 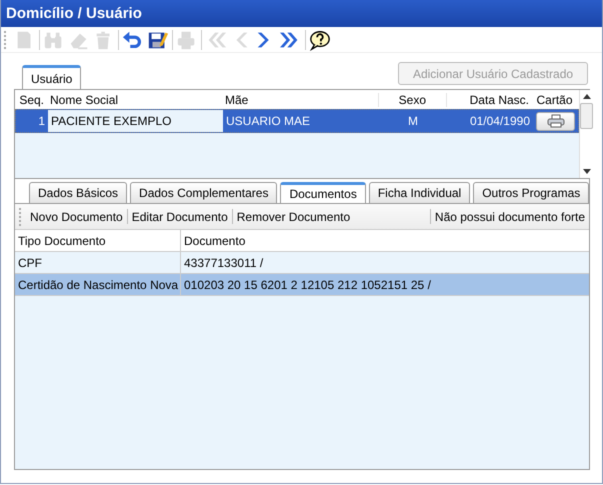 I want to click on tab: Outros Programas, so click(x=531, y=192).